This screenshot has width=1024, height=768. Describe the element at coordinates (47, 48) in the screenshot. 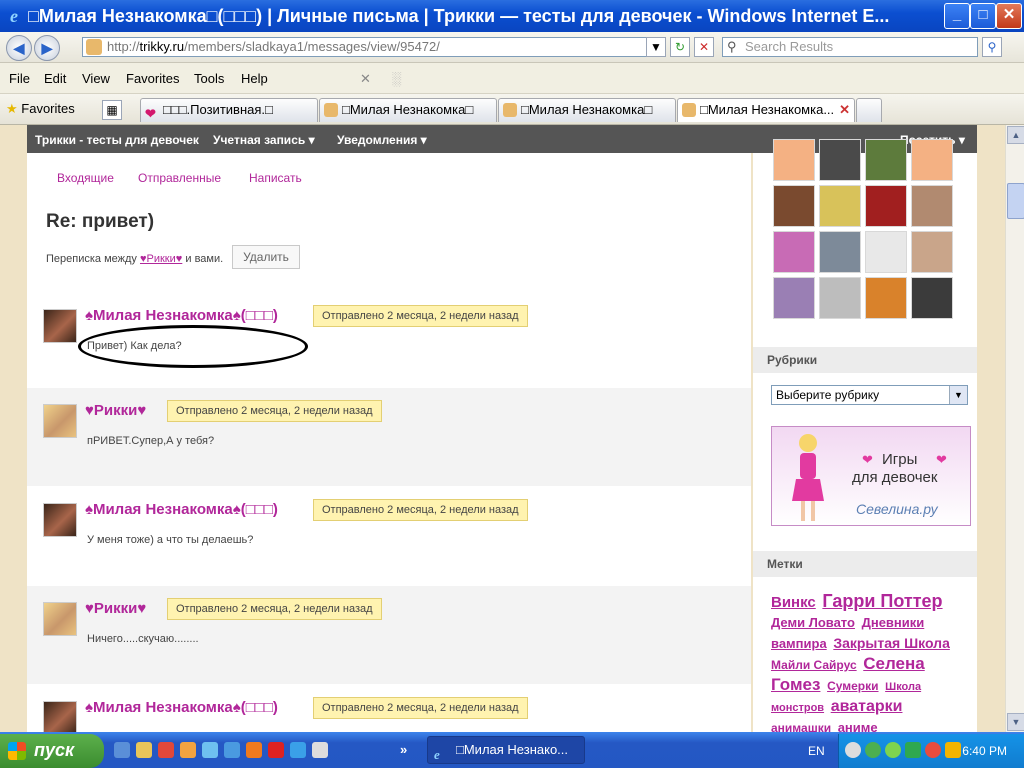

I see `forward-button: ▶` at that location.